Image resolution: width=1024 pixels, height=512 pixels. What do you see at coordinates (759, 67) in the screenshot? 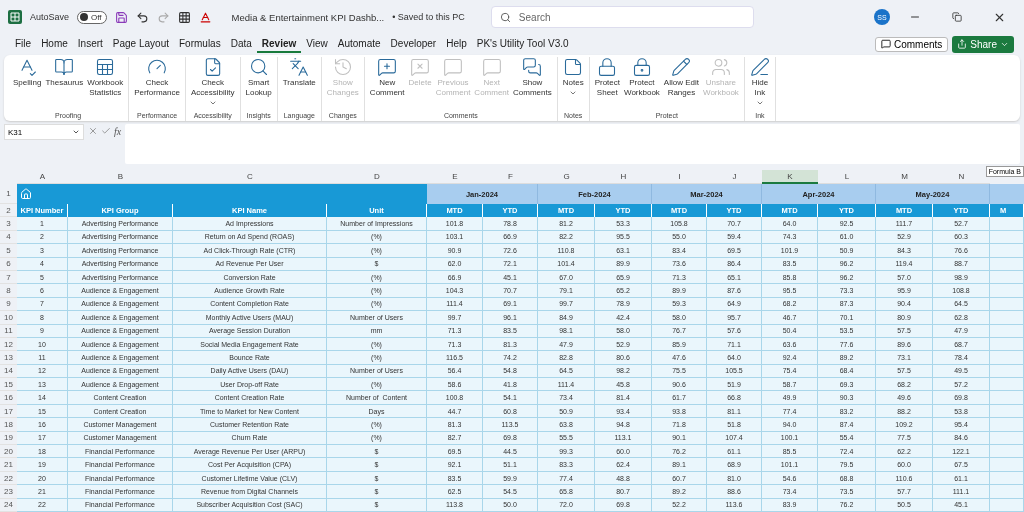
I see `pen-icon` at bounding box center [759, 67].